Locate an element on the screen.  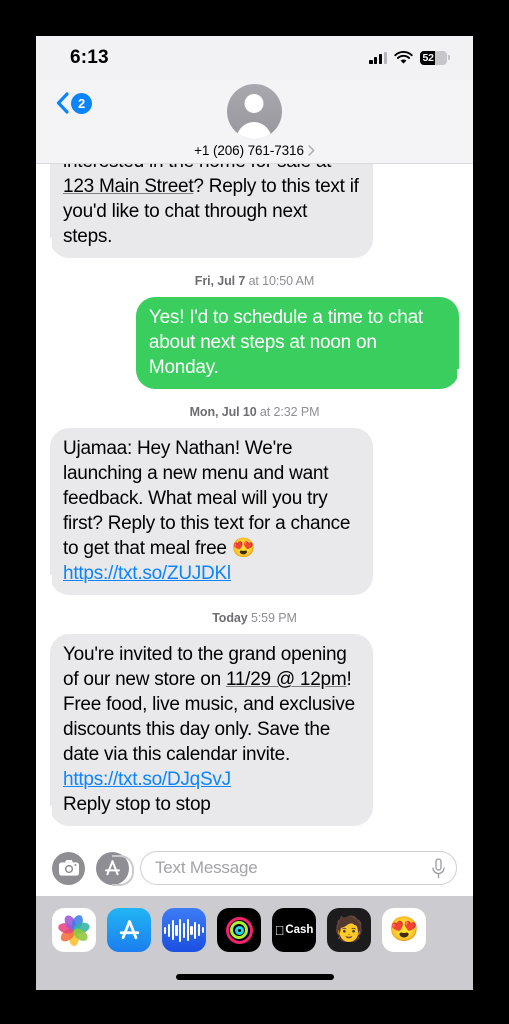
battery-icon: 52 is located at coordinates (435, 58).